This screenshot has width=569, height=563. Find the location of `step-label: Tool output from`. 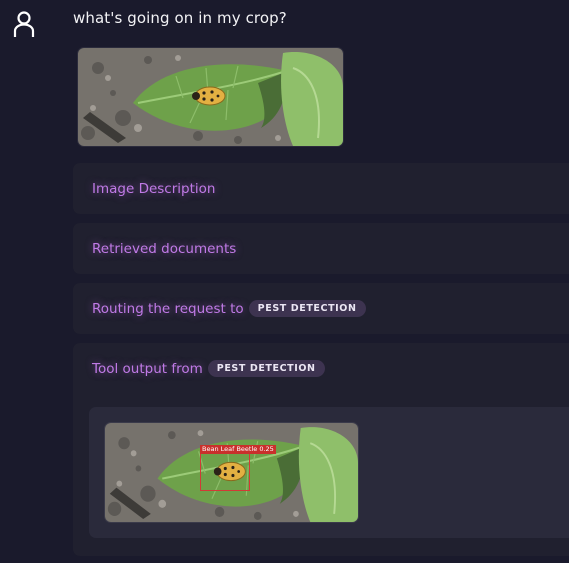

step-label: Tool output from is located at coordinates (147, 368).